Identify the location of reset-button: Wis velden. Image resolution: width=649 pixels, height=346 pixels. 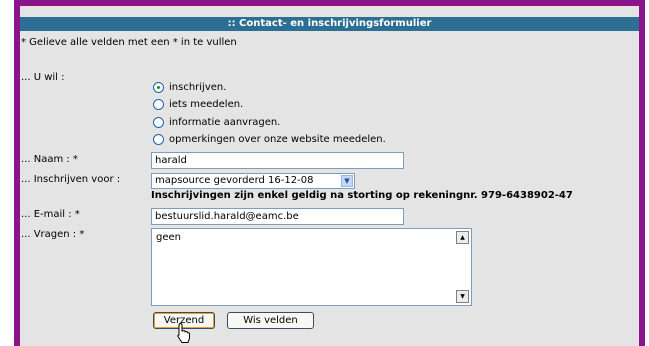
(270, 320).